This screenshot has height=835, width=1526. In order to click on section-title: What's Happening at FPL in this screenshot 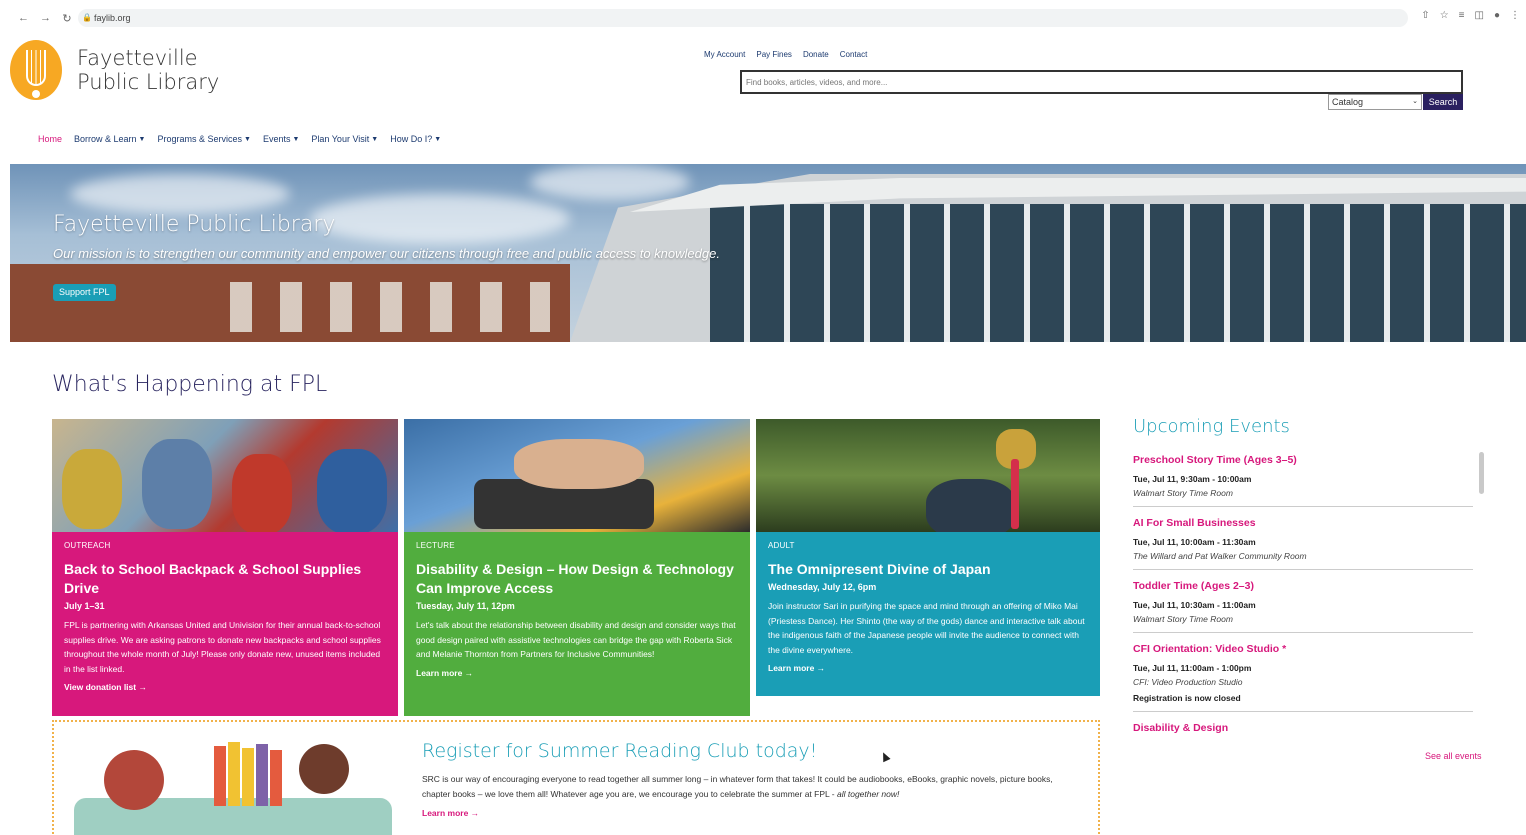, I will do `click(190, 384)`.